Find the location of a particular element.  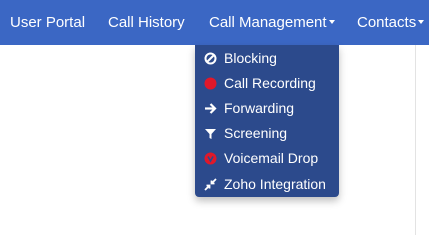

menu-item-label: Zoho Integration is located at coordinates (275, 184).